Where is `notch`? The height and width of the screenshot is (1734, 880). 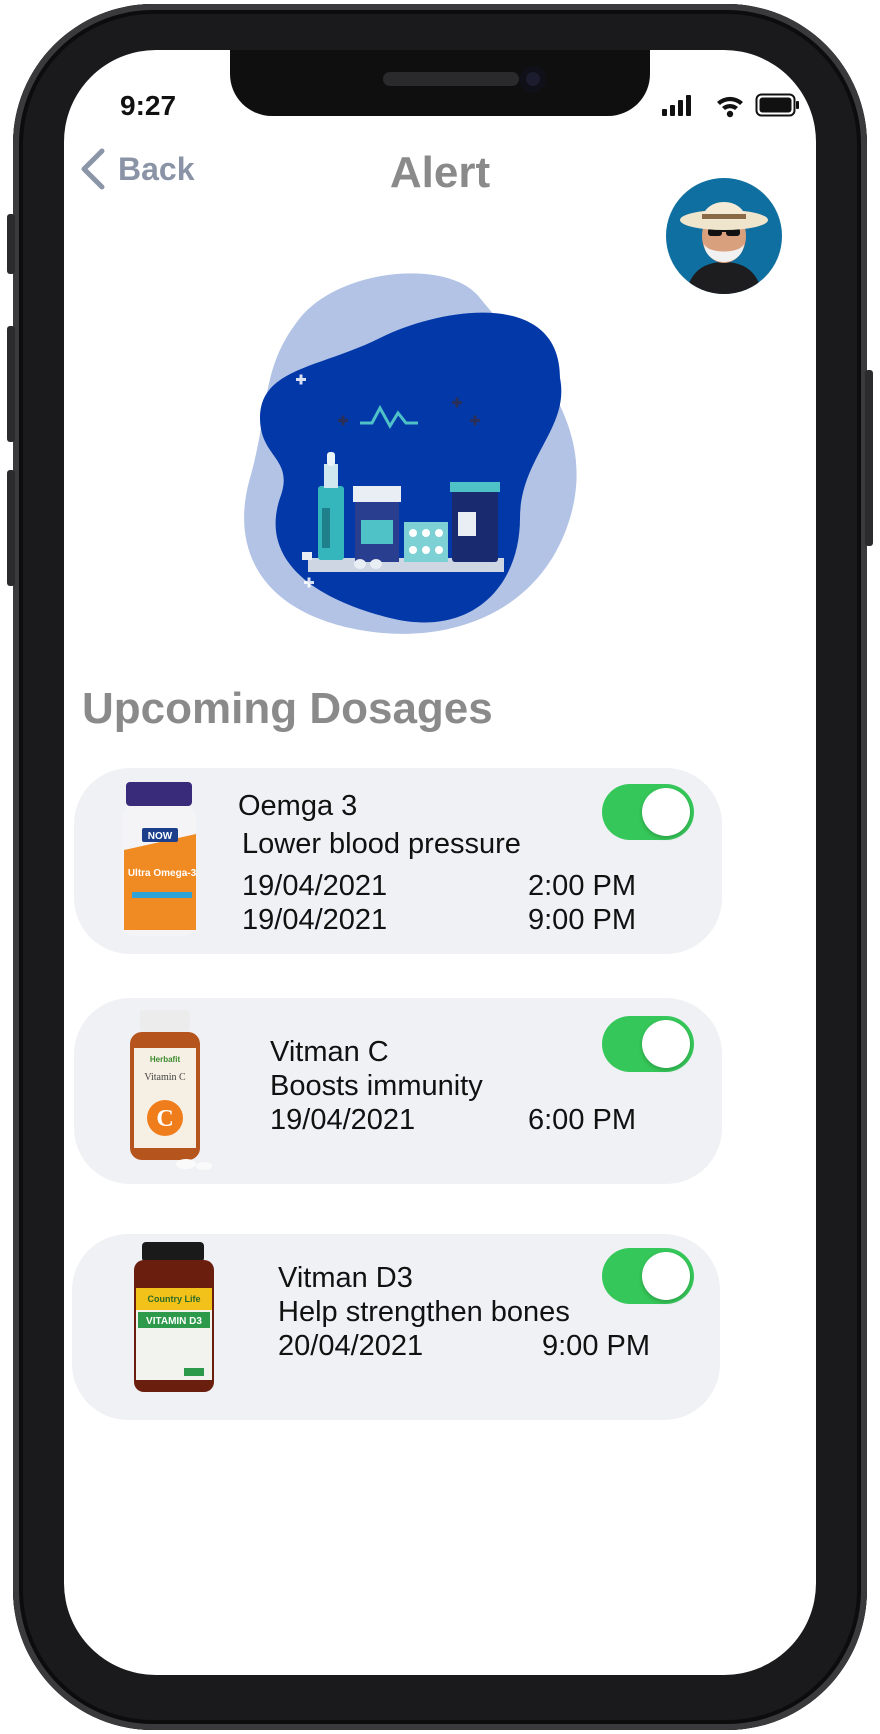
notch is located at coordinates (440, 83).